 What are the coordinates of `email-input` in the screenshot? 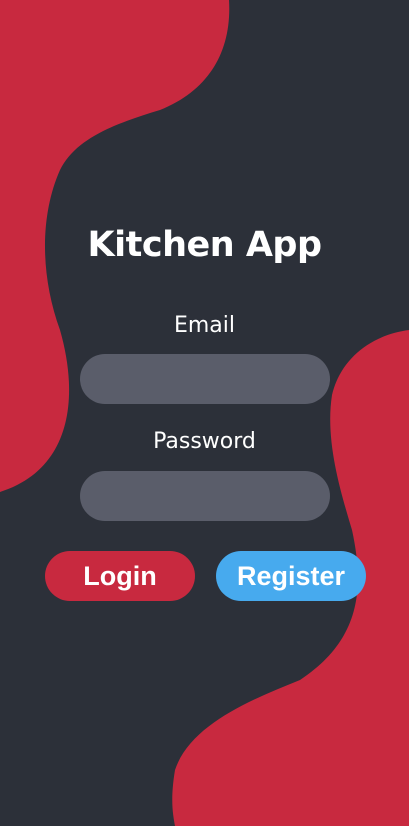 It's located at (205, 379).